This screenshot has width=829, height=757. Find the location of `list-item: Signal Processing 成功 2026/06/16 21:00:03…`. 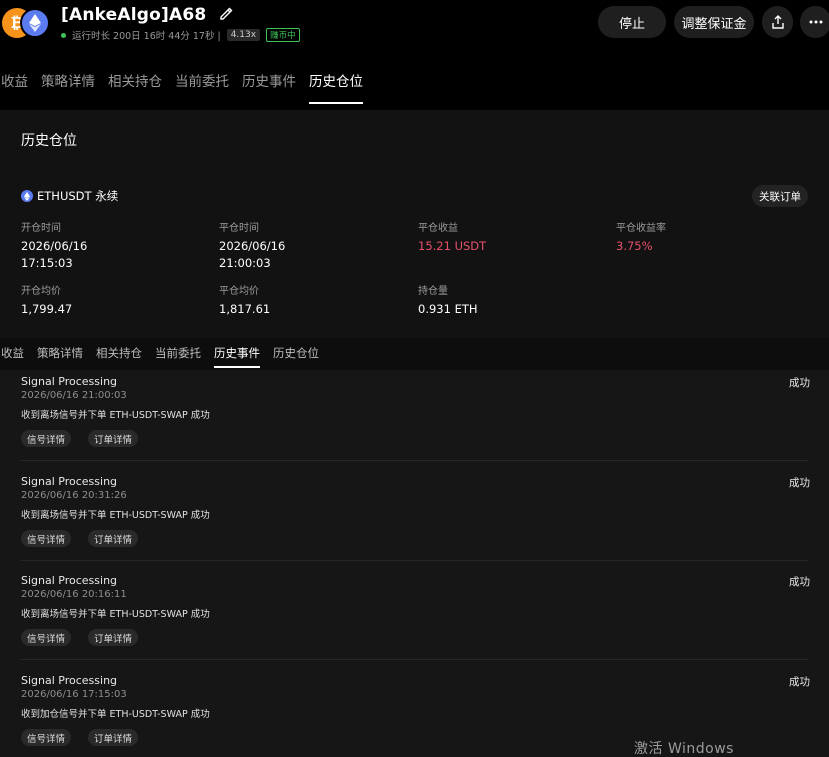

list-item: Signal Processing 成功 2026/06/16 21:00:03… is located at coordinates (414, 422).